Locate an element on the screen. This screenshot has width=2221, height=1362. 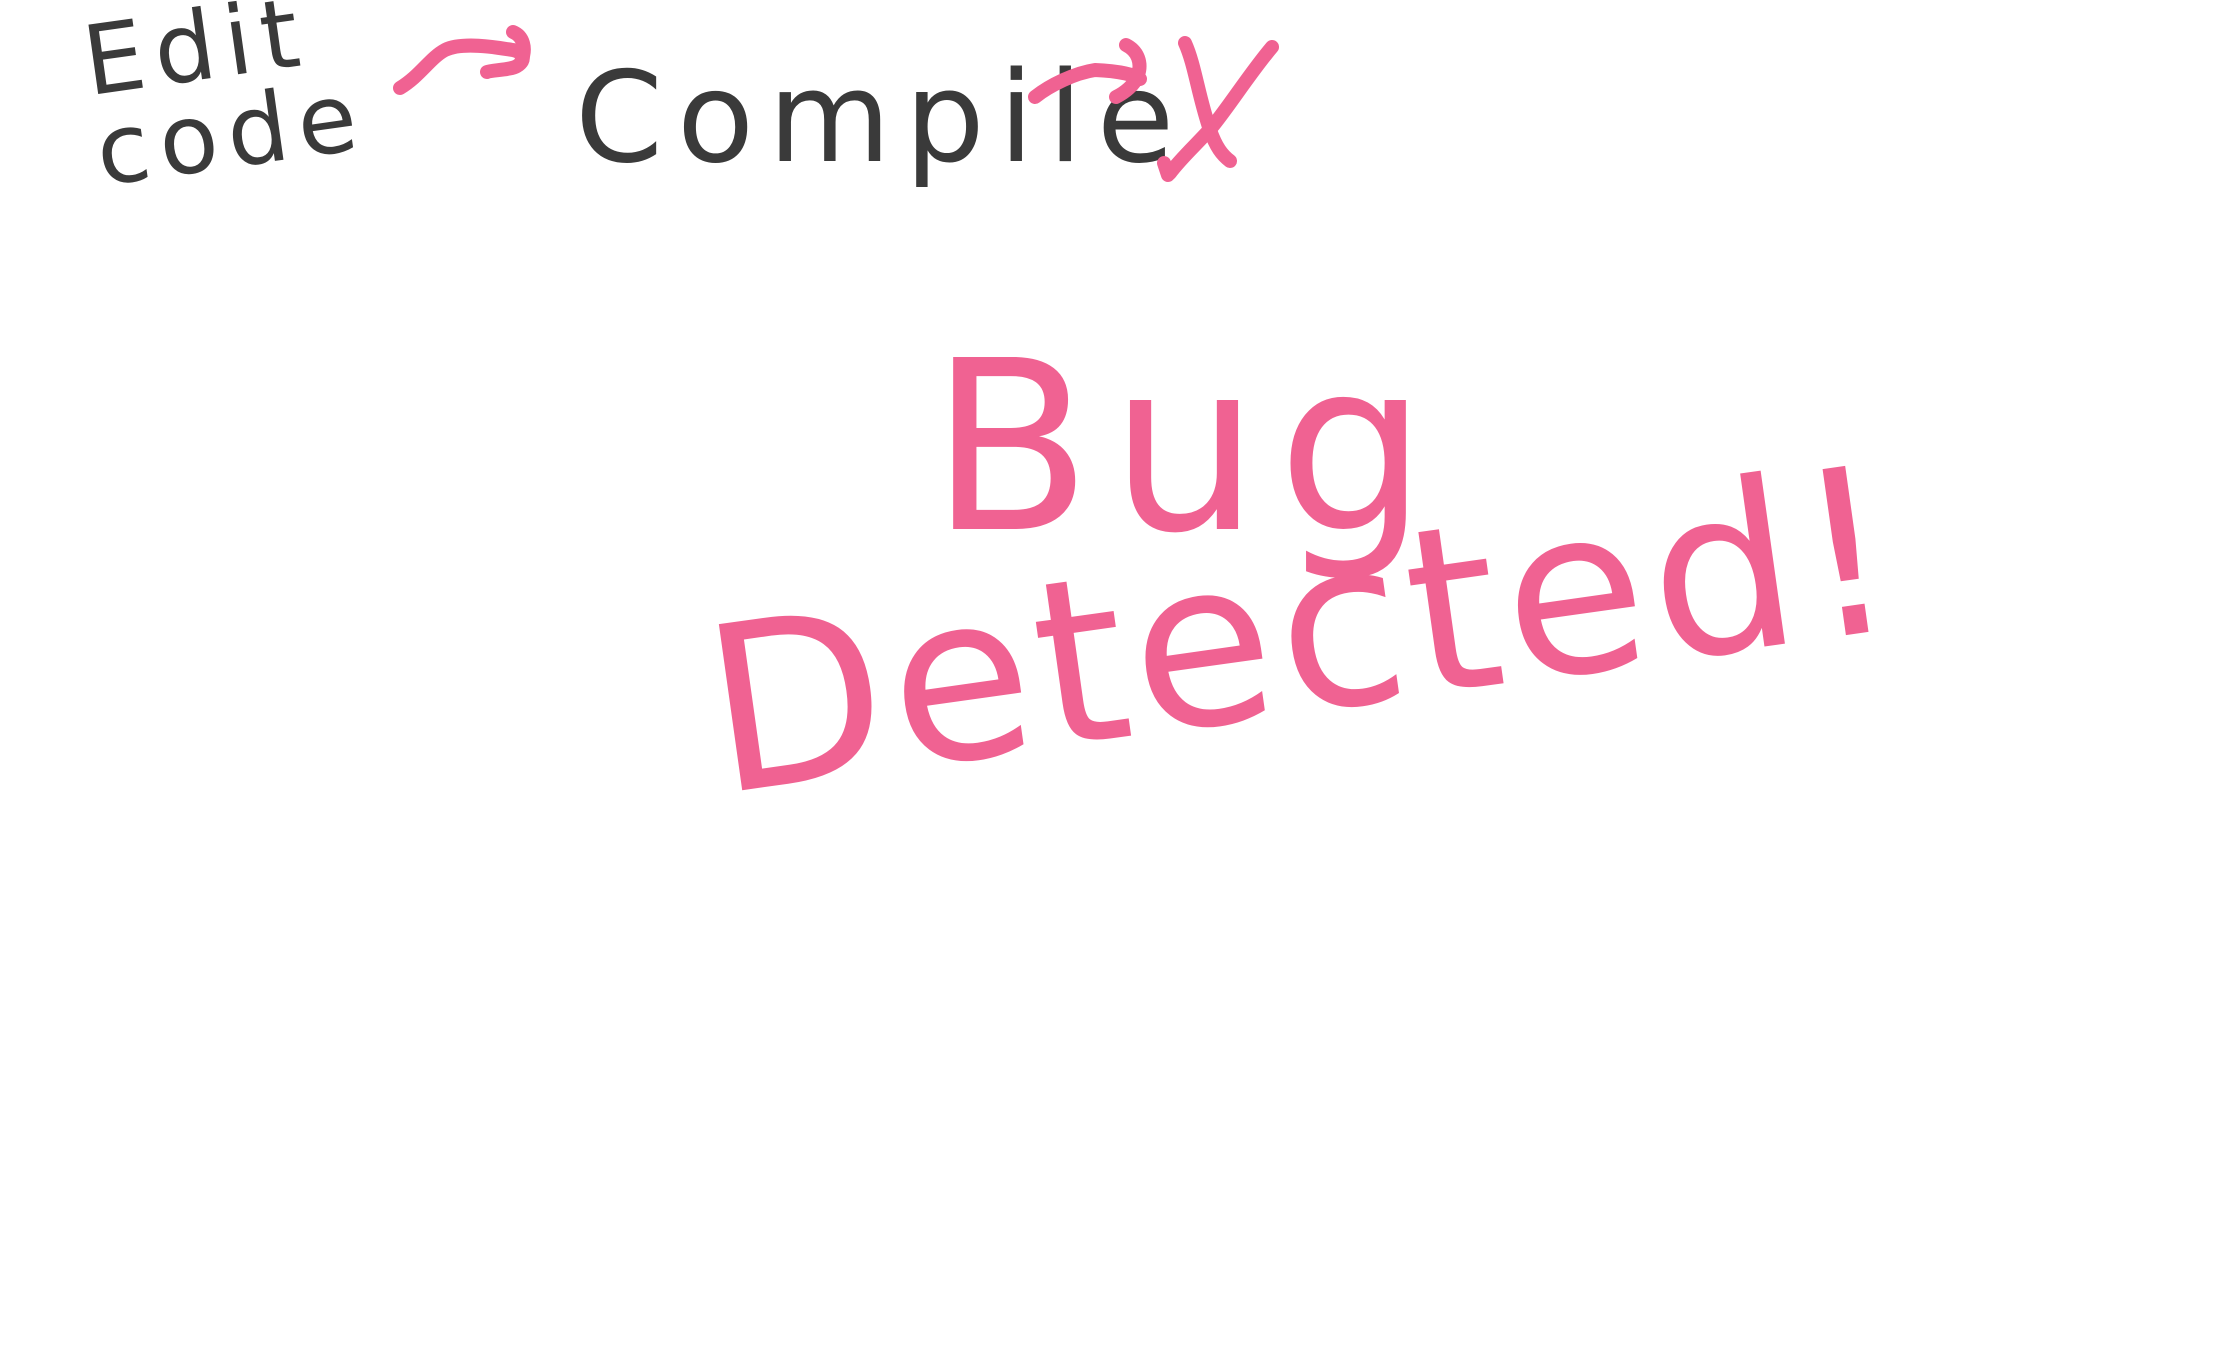
arrow-right-icon is located at coordinates (462, 60).